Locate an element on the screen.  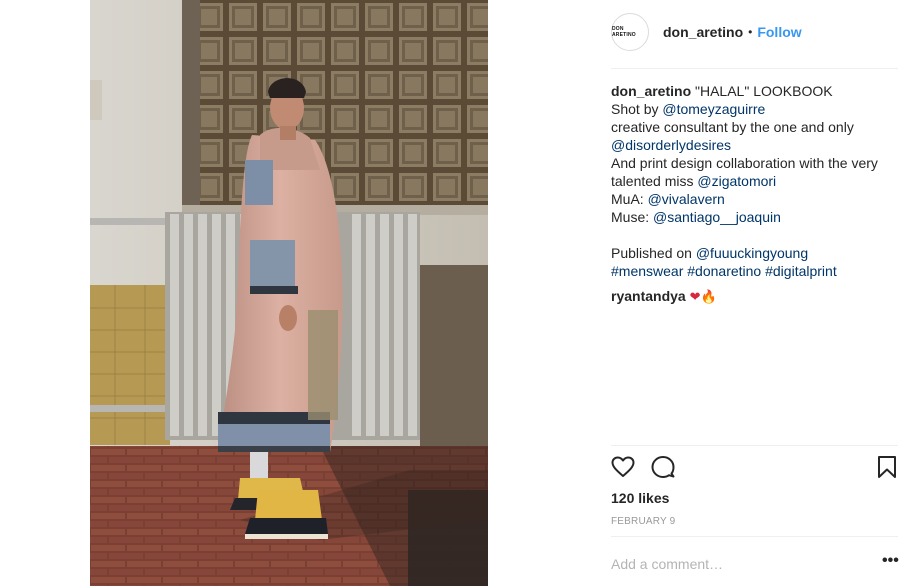
published-label: Published on is located at coordinates (653, 253).